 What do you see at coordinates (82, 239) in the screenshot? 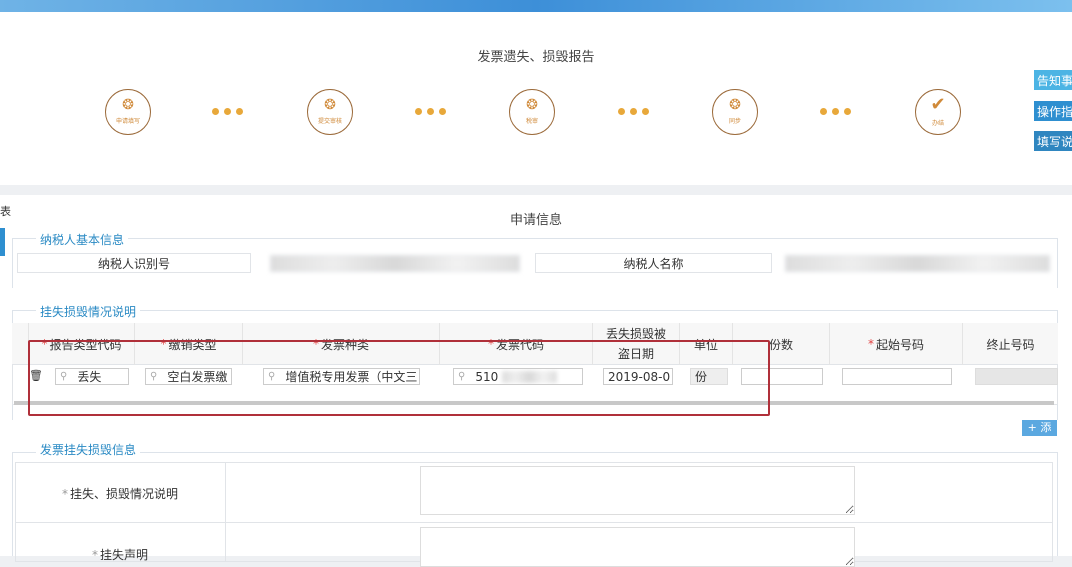
I see `taxpayer-legend: 纳税人基本信息` at bounding box center [82, 239].